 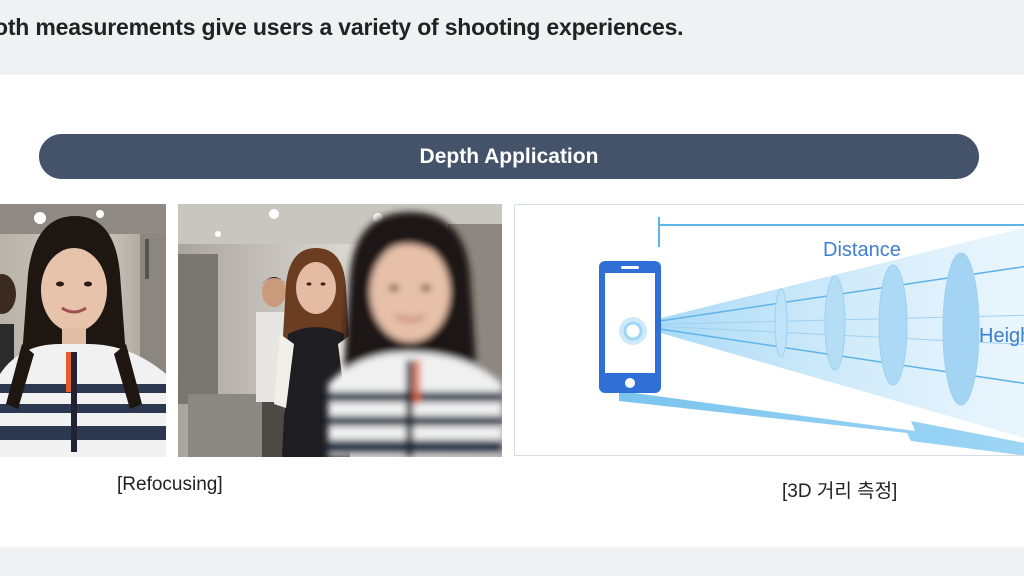 I want to click on height-label: Heigh, so click(x=1001, y=336).